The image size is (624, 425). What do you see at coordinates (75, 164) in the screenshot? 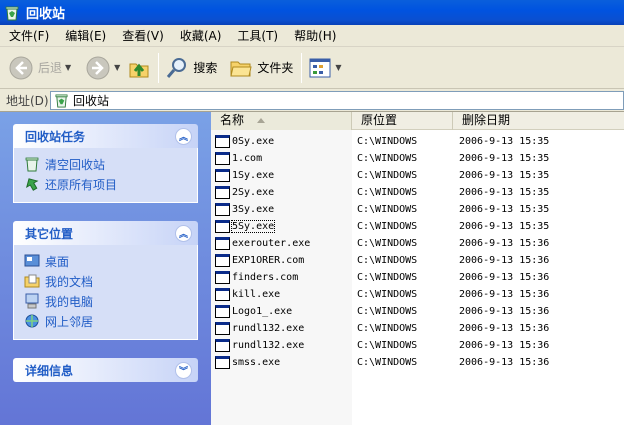
I see `task-label: 清空回收站` at bounding box center [75, 164].